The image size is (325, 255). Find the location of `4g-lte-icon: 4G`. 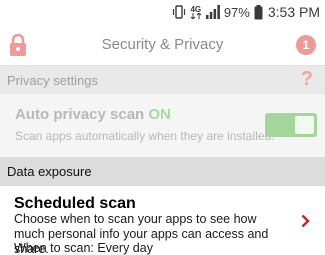

4g-lte-icon: 4G is located at coordinates (196, 11).